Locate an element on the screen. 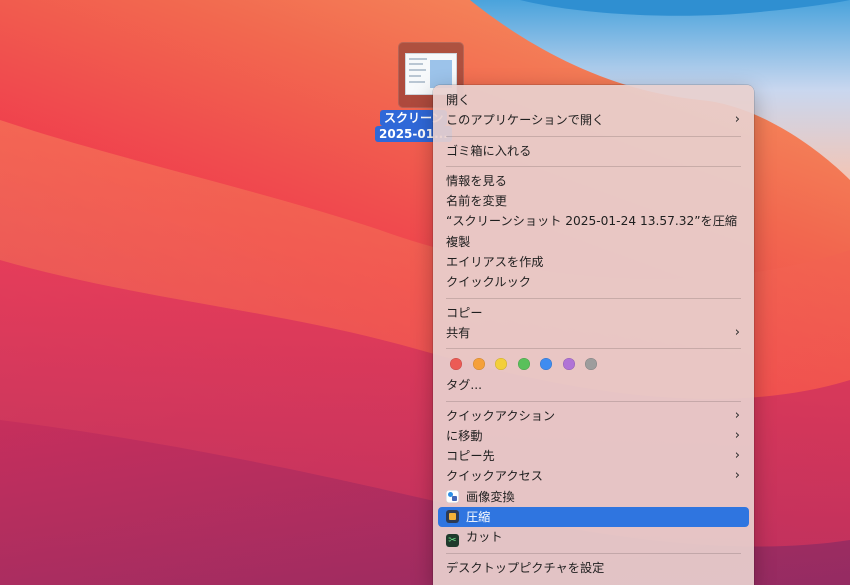  menu-item-share: 共有 › is located at coordinates (593, 333).